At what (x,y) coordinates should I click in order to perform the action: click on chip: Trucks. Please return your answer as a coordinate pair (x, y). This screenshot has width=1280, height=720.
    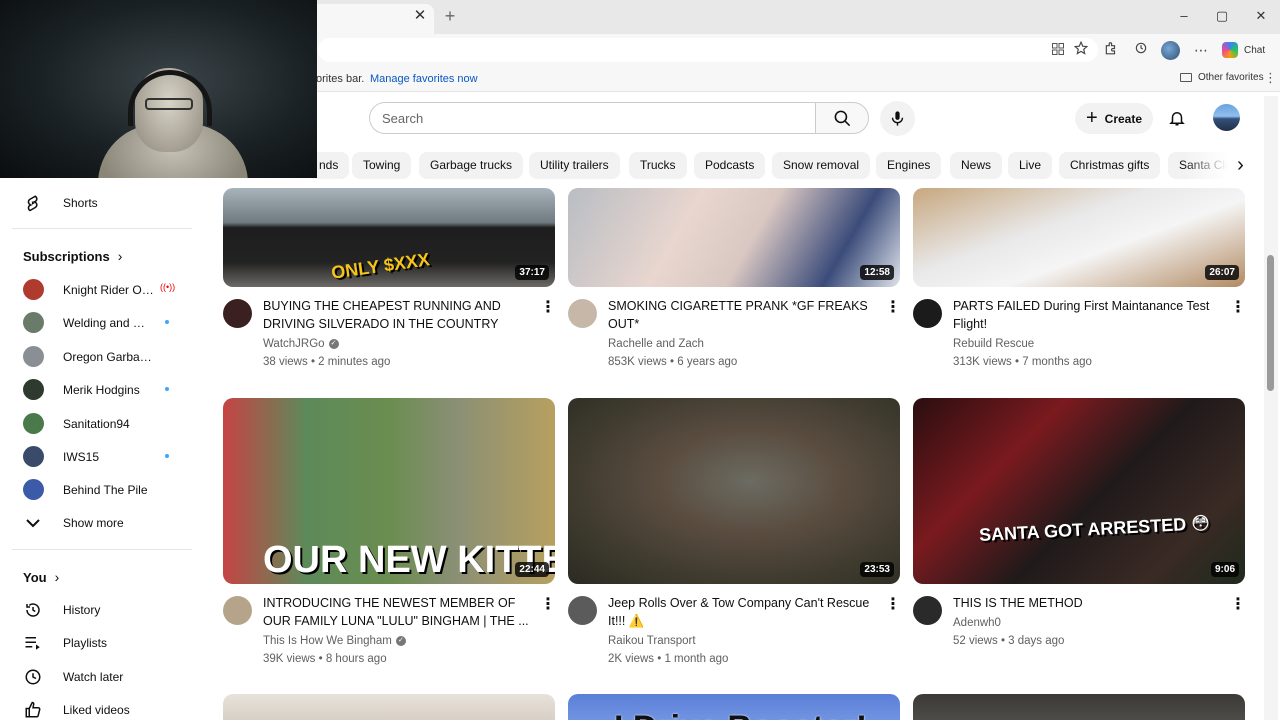
    Looking at the image, I should click on (658, 165).